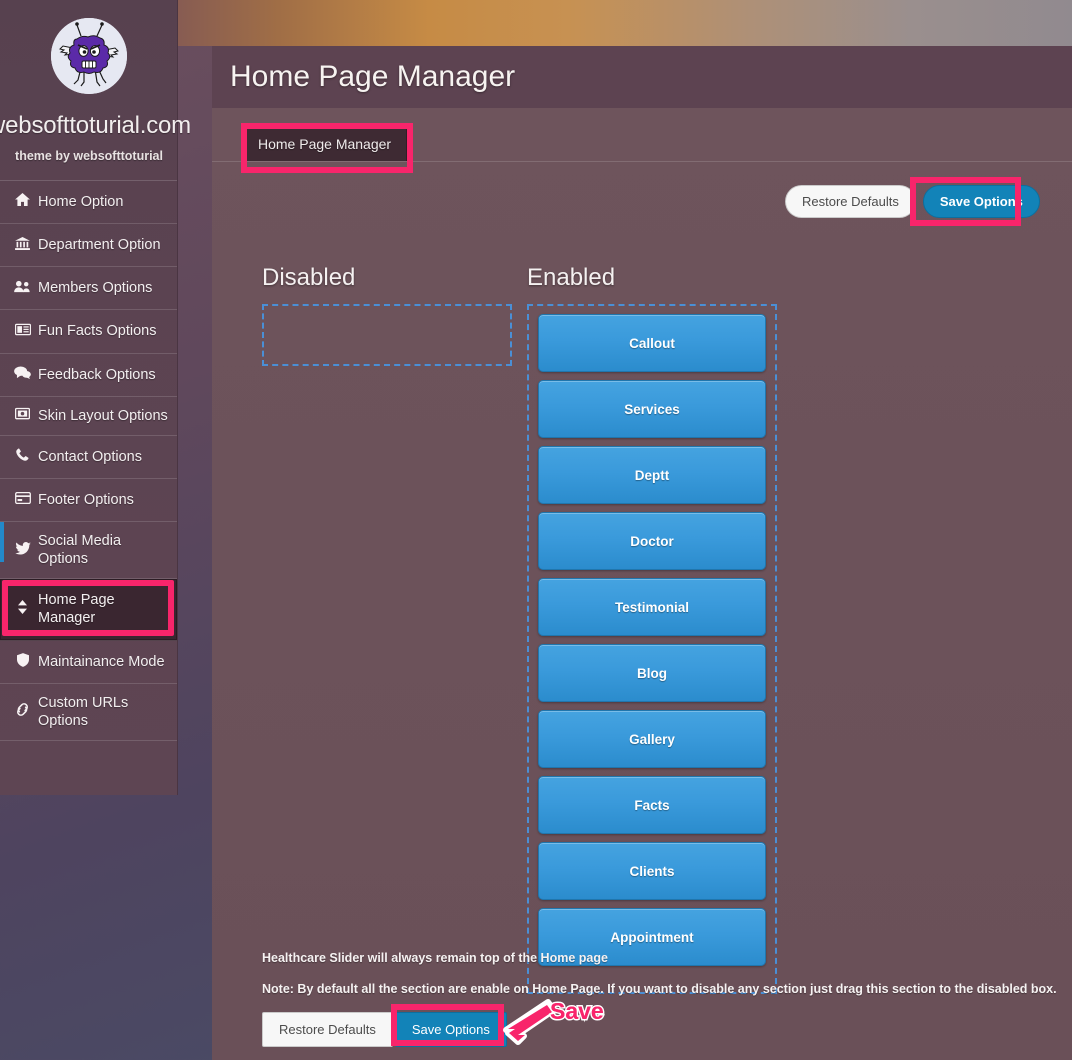 The width and height of the screenshot is (1072, 1060). I want to click on site-title: websofttoturial.com, so click(95, 125).